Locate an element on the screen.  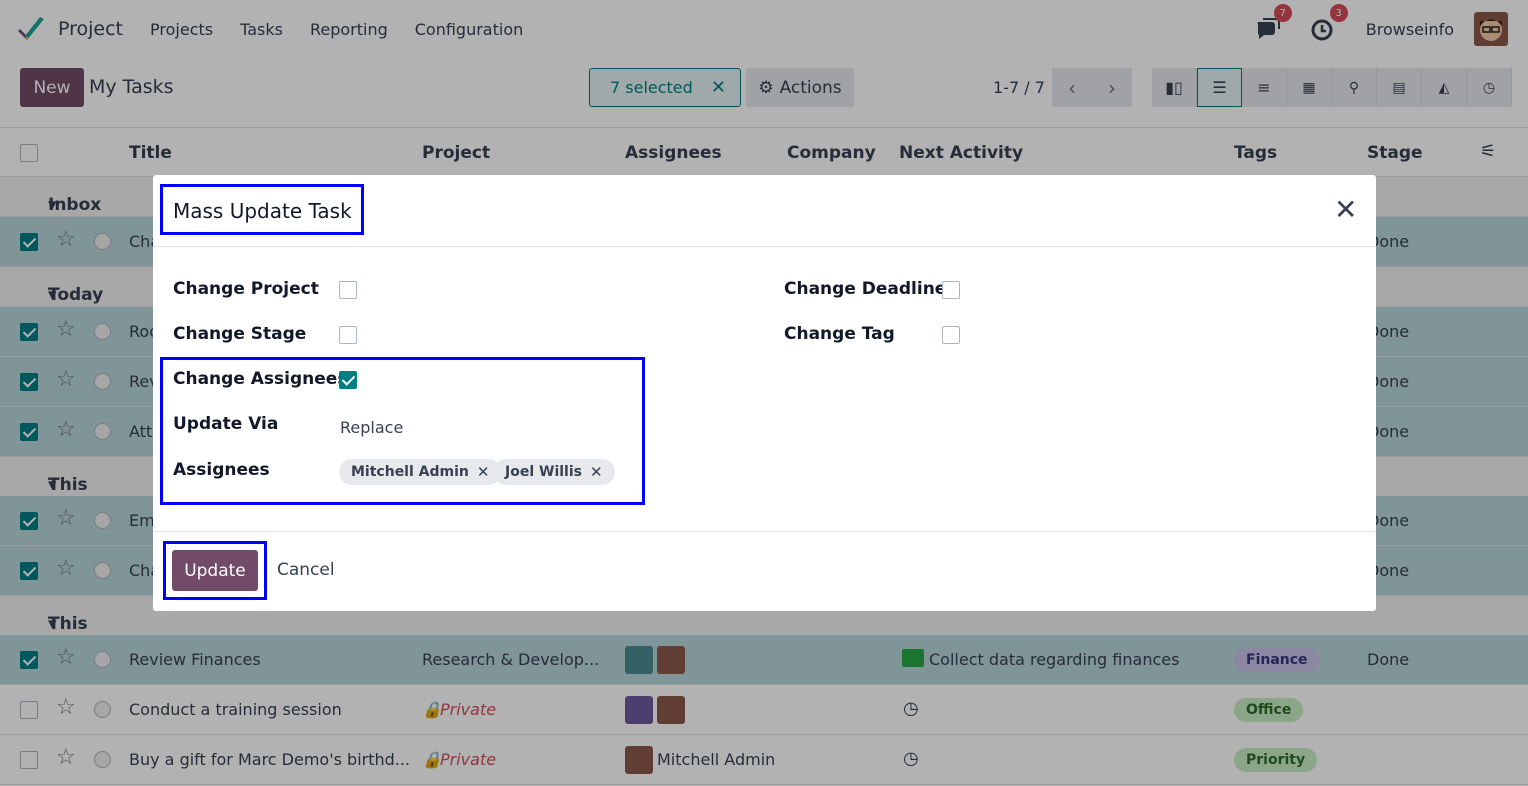
dialog-footer: Update Cancel is located at coordinates (764, 571).